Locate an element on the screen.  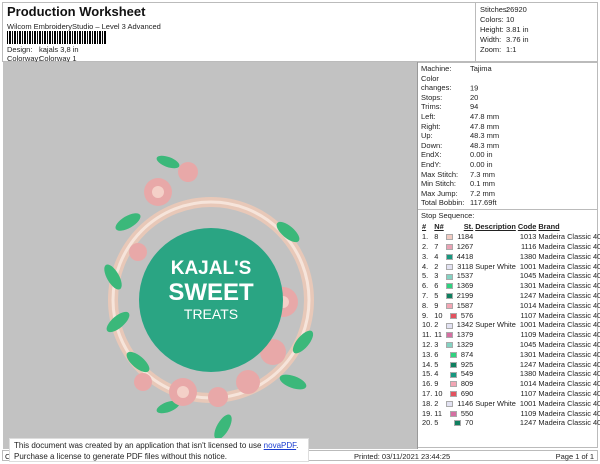
stitch-count-value: 550 is located at coordinates (467, 413).